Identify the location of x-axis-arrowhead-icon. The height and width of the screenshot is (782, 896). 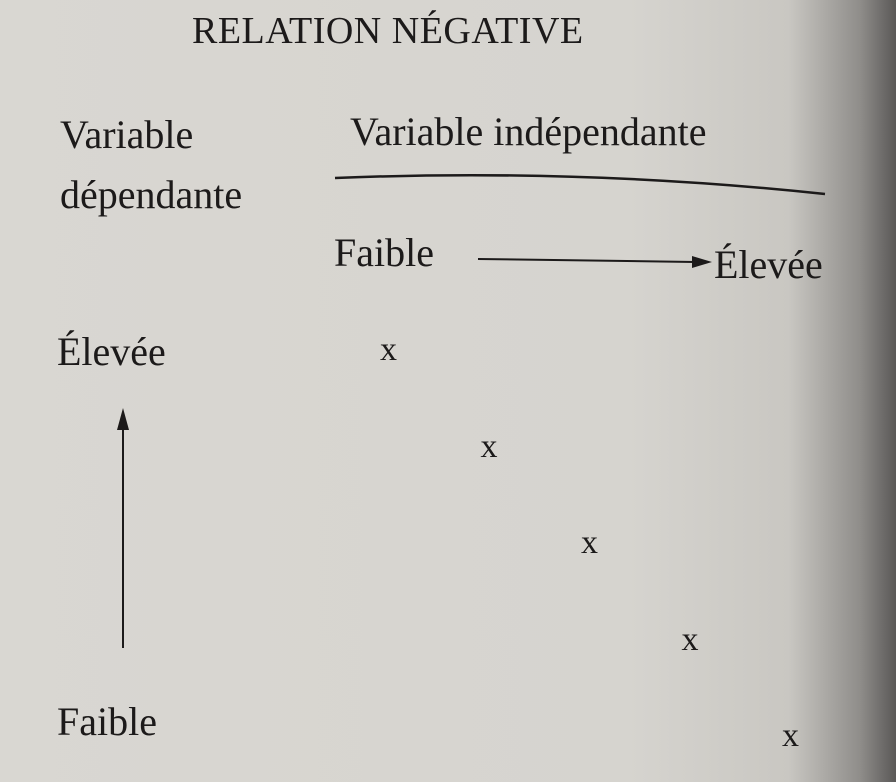
(702, 262).